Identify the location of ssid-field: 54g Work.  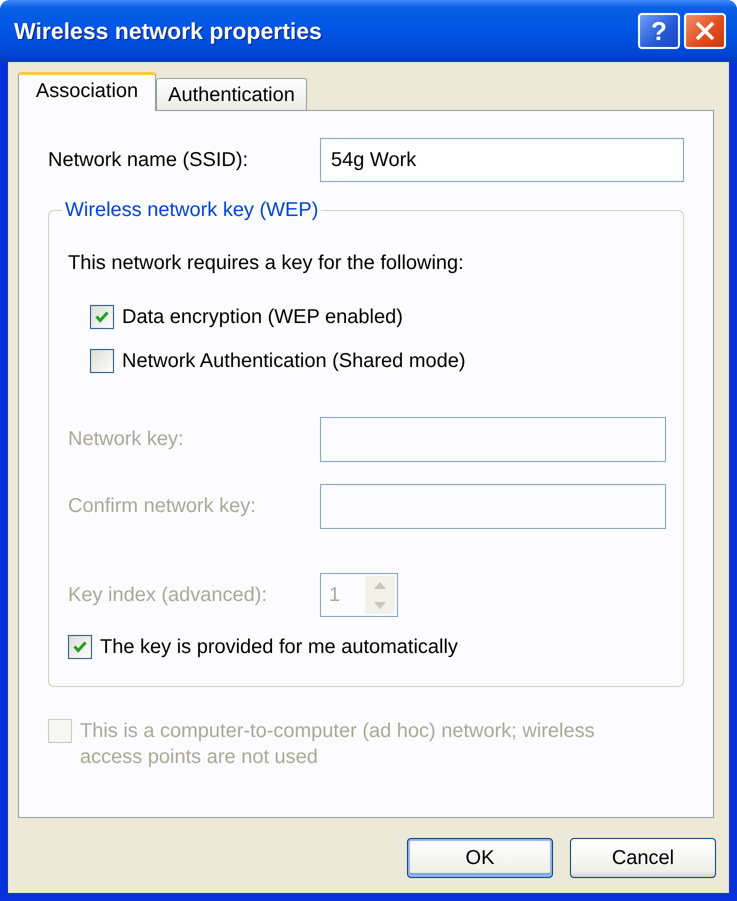
(502, 160).